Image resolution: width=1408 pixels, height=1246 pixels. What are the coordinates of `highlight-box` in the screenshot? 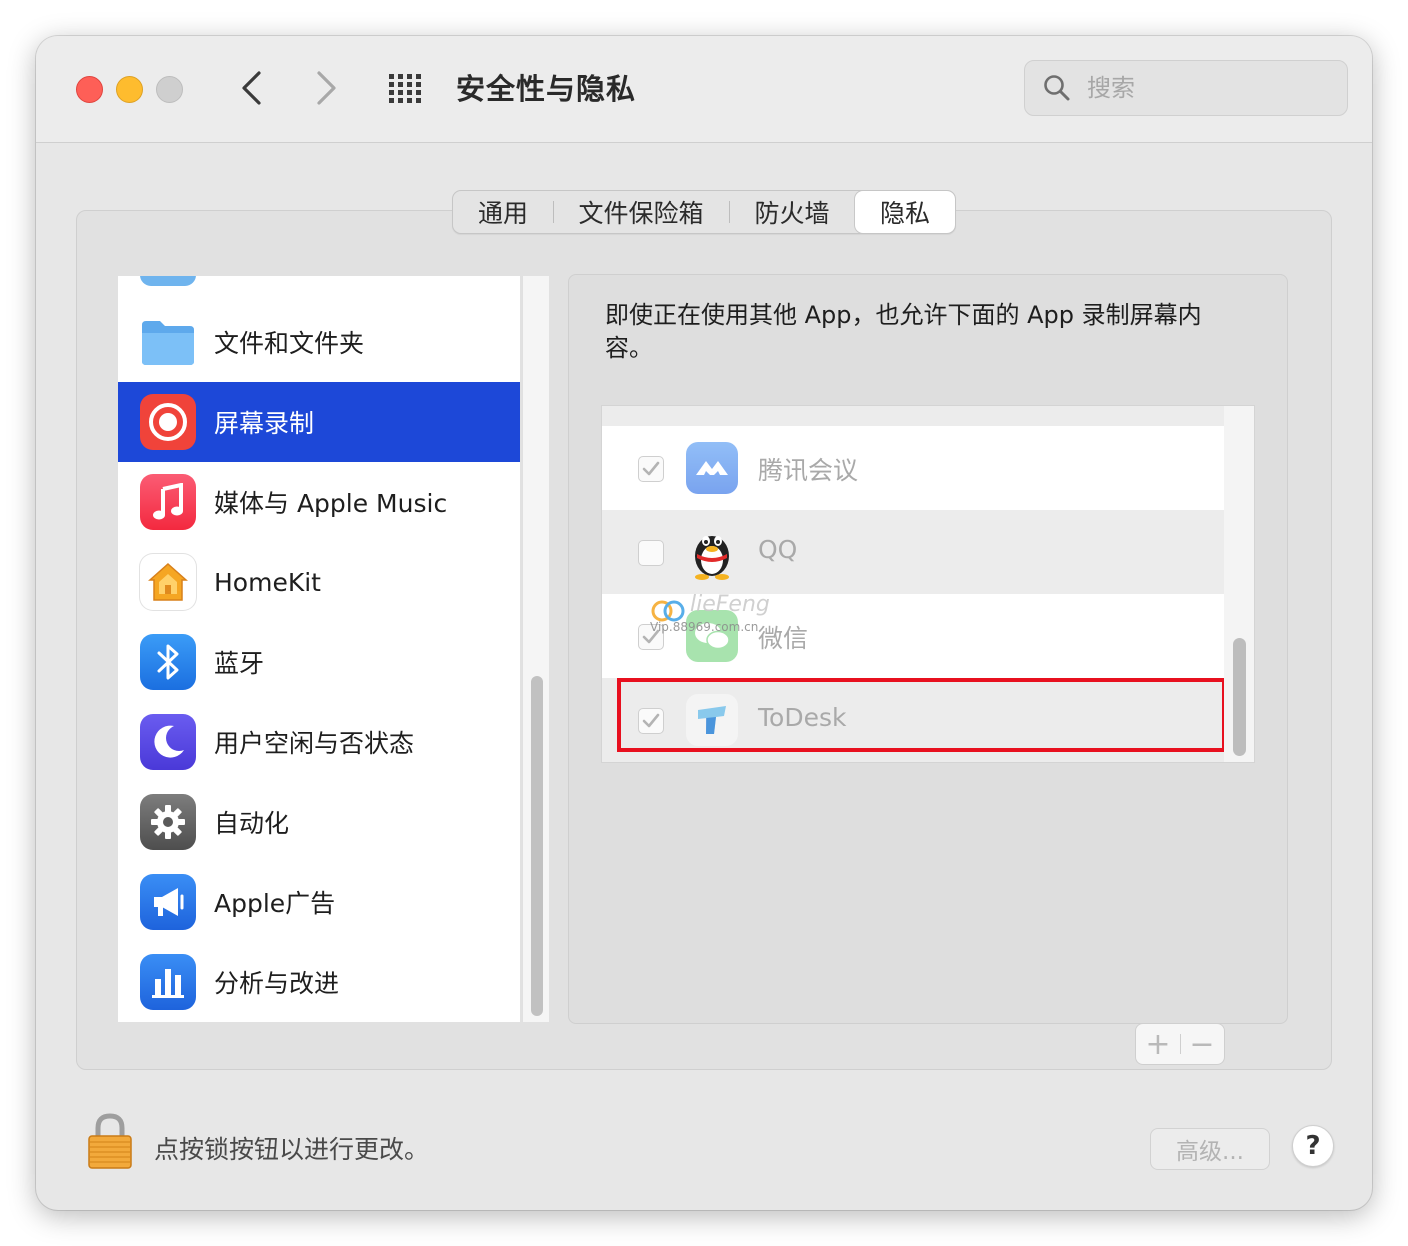 It's located at (921, 715).